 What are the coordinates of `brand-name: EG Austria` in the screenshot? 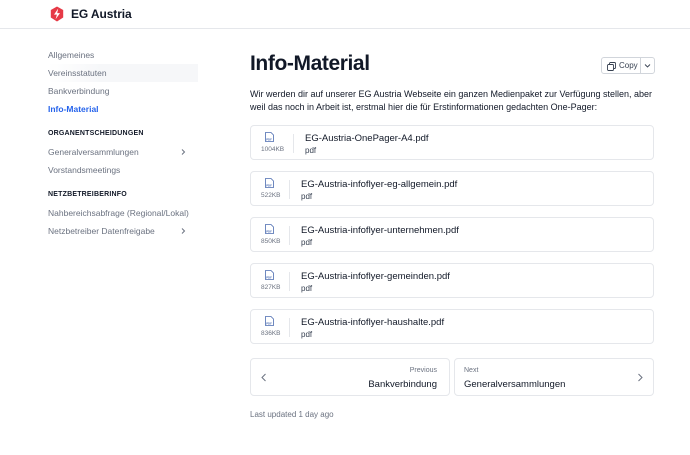 It's located at (101, 14).